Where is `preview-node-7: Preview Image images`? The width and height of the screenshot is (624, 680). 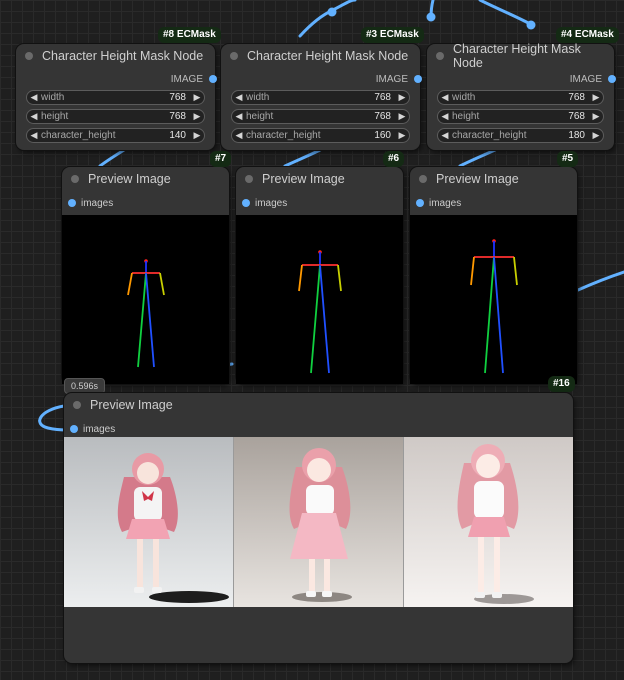 preview-node-7: Preview Image images is located at coordinates (145, 275).